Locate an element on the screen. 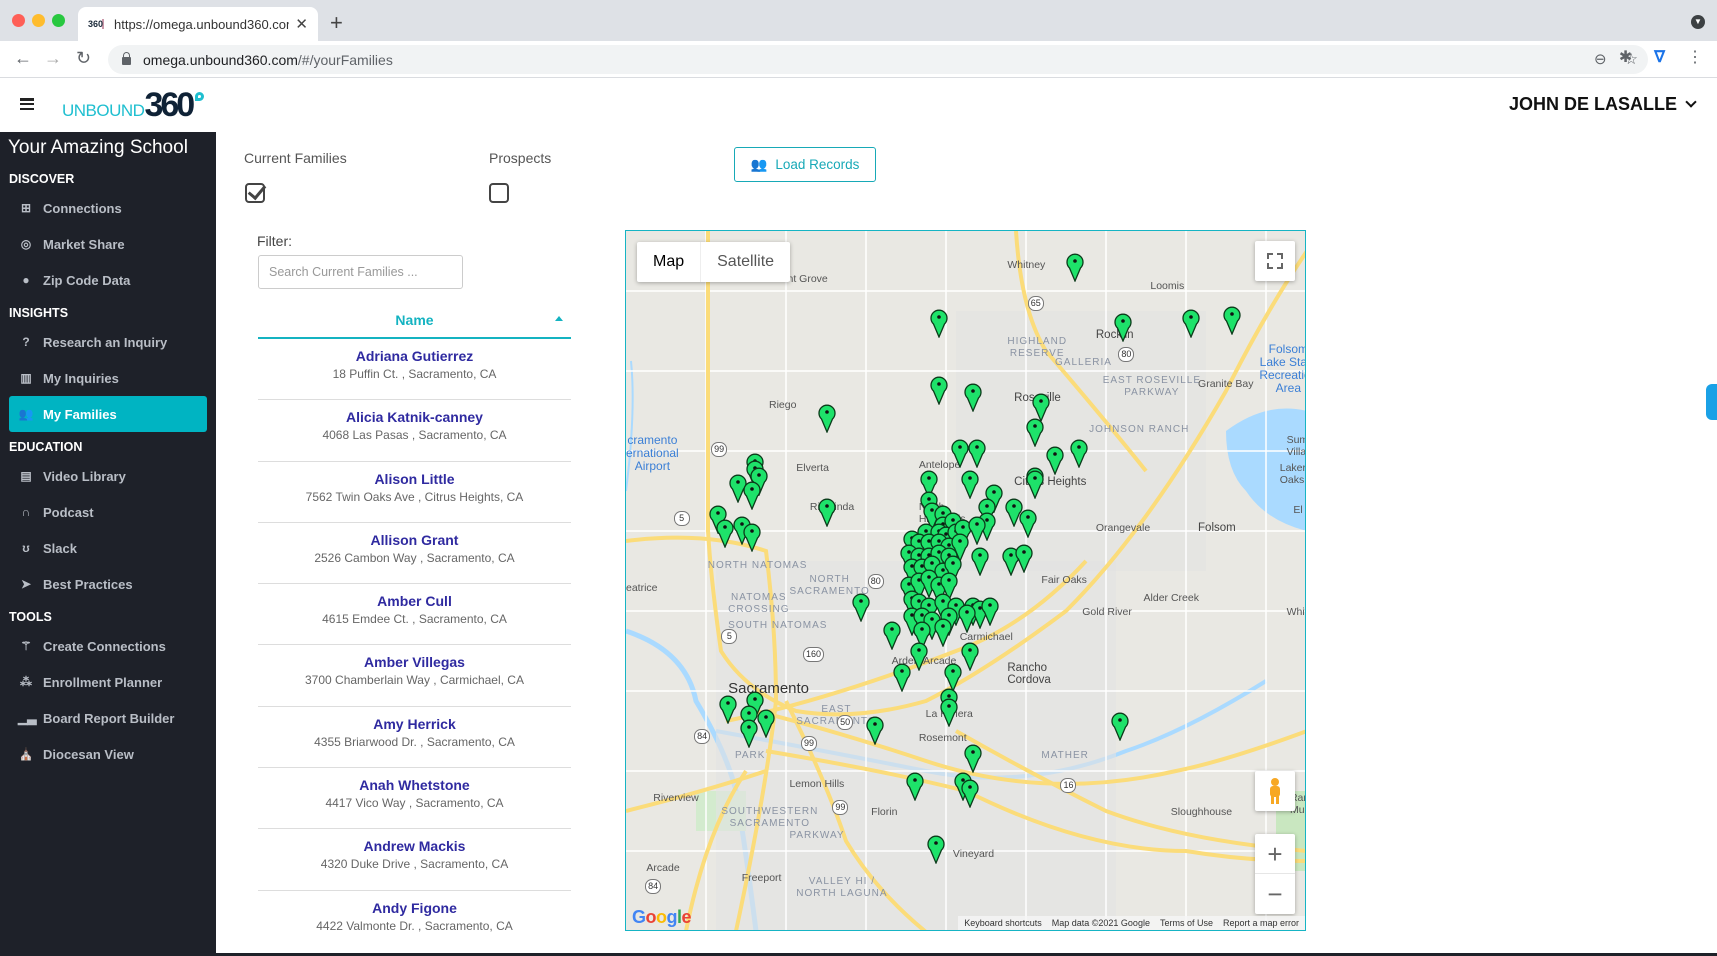  sidebar-item-zip-code-data: ● Zip Code Data is located at coordinates (108, 280).